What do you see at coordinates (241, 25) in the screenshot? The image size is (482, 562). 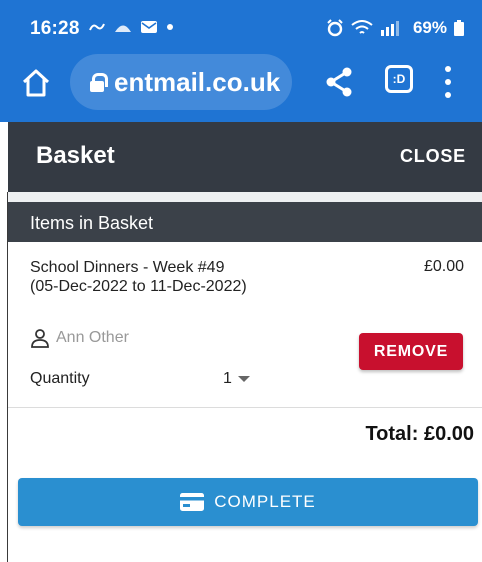 I see `status-bar: 16:28 69%` at bounding box center [241, 25].